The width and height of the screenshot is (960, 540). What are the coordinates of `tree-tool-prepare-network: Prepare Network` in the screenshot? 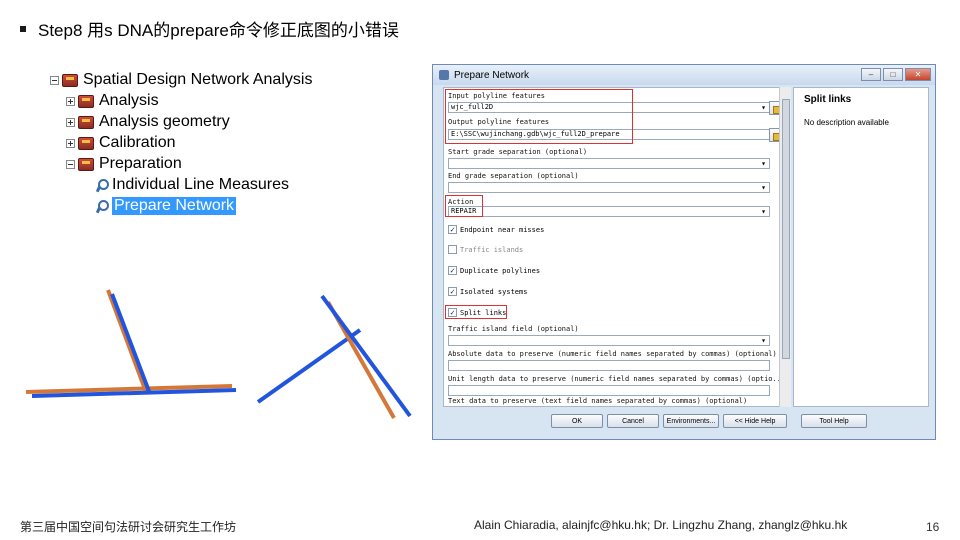 It's located at (166, 206).